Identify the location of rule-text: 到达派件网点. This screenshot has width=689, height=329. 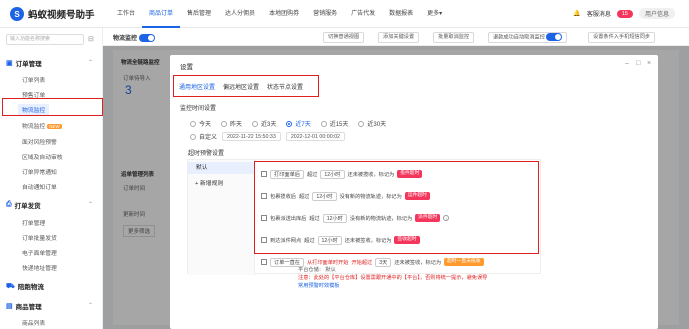
(286, 240).